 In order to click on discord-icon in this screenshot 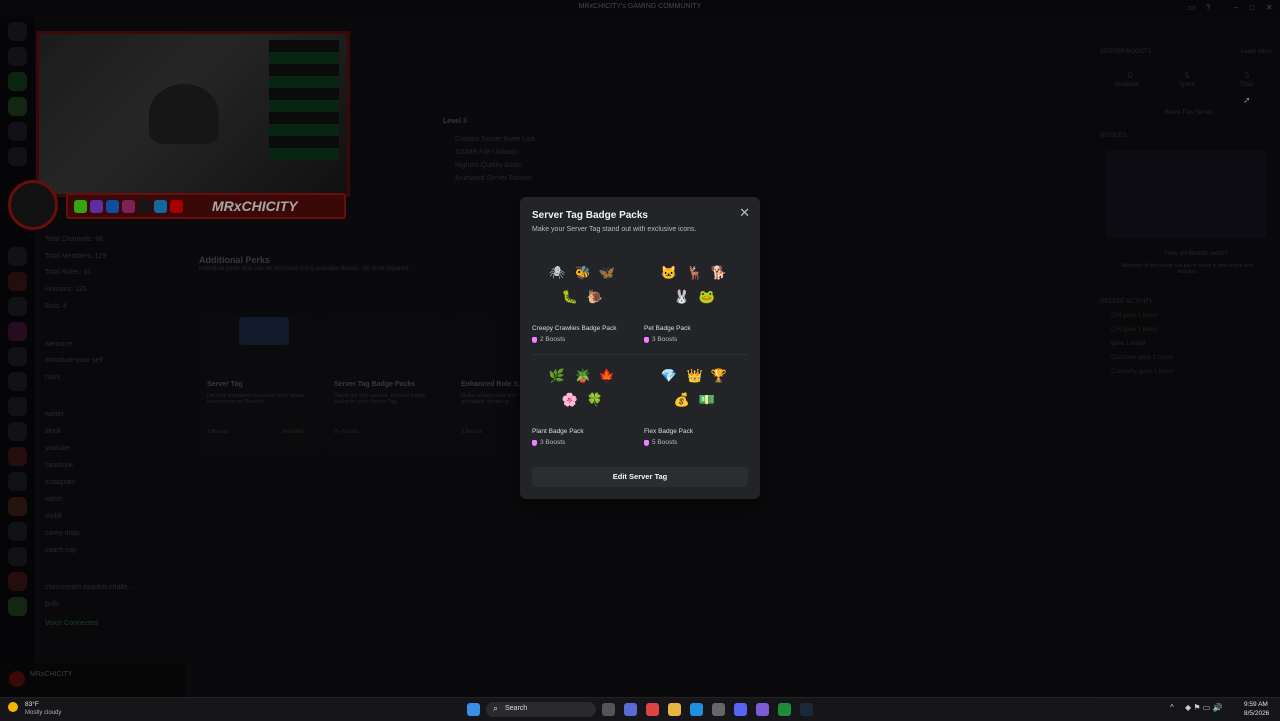, I will do `click(740, 709)`.